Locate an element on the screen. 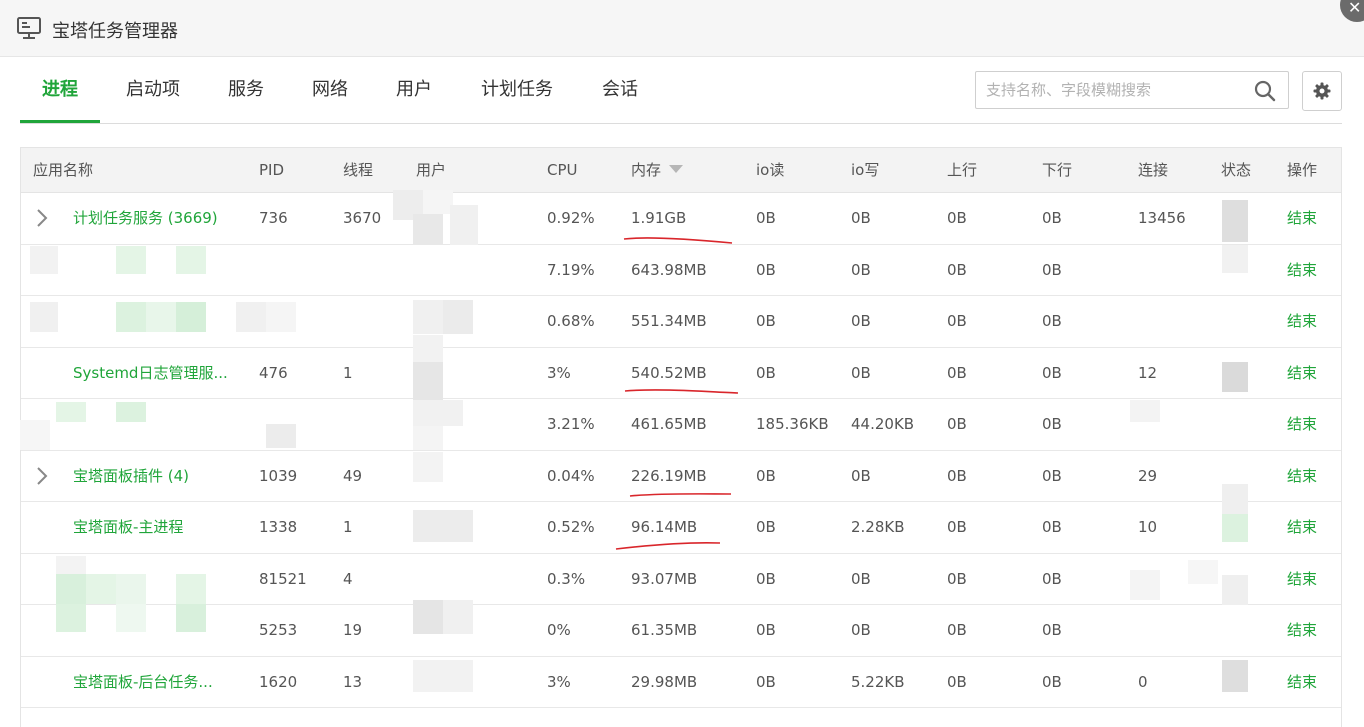 The width and height of the screenshot is (1364, 727). cell-io-write: 2.28KB is located at coordinates (878, 527).